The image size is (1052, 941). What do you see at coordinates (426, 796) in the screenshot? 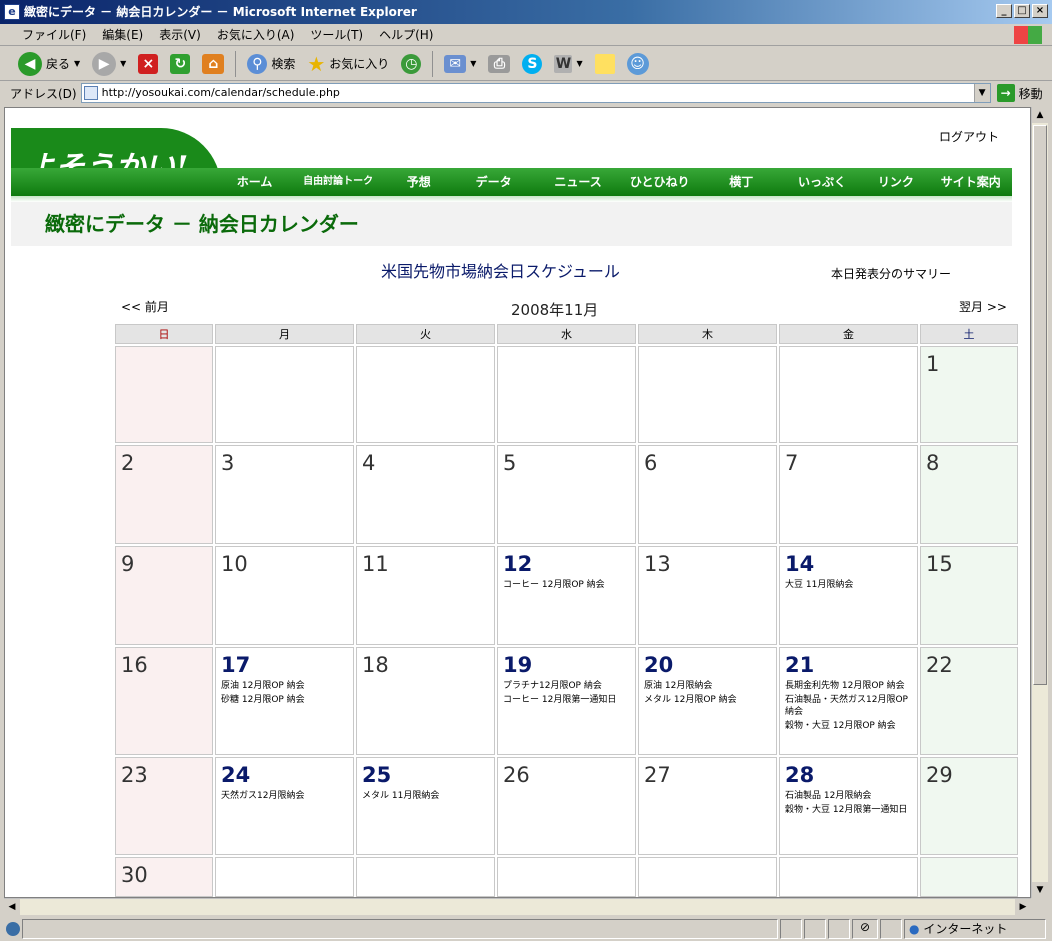
I see `calendar-event: メタル 11月限納会` at bounding box center [426, 796].